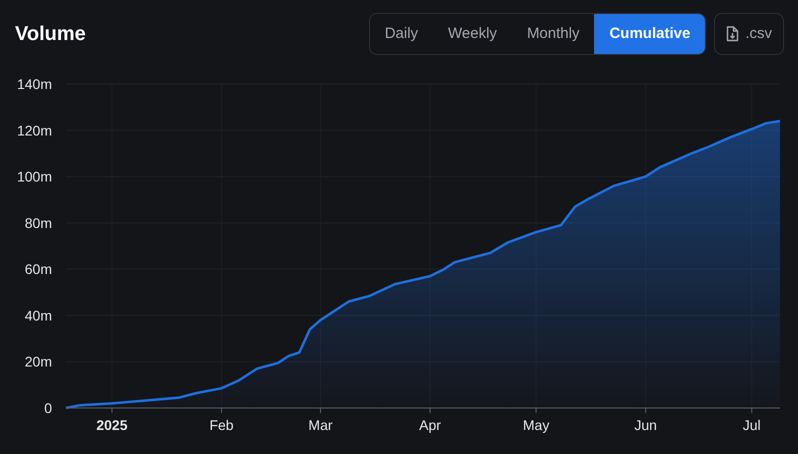  What do you see at coordinates (320, 425) in the screenshot?
I see `x-axis-label: Mar` at bounding box center [320, 425].